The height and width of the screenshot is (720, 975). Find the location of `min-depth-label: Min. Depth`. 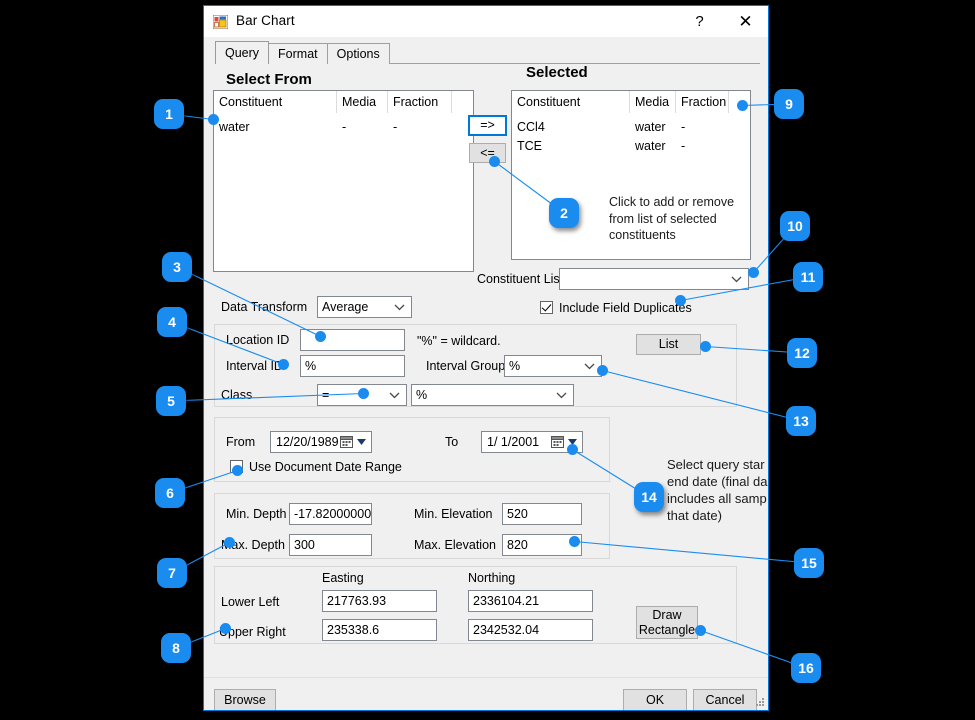

min-depth-label: Min. Depth is located at coordinates (256, 514).